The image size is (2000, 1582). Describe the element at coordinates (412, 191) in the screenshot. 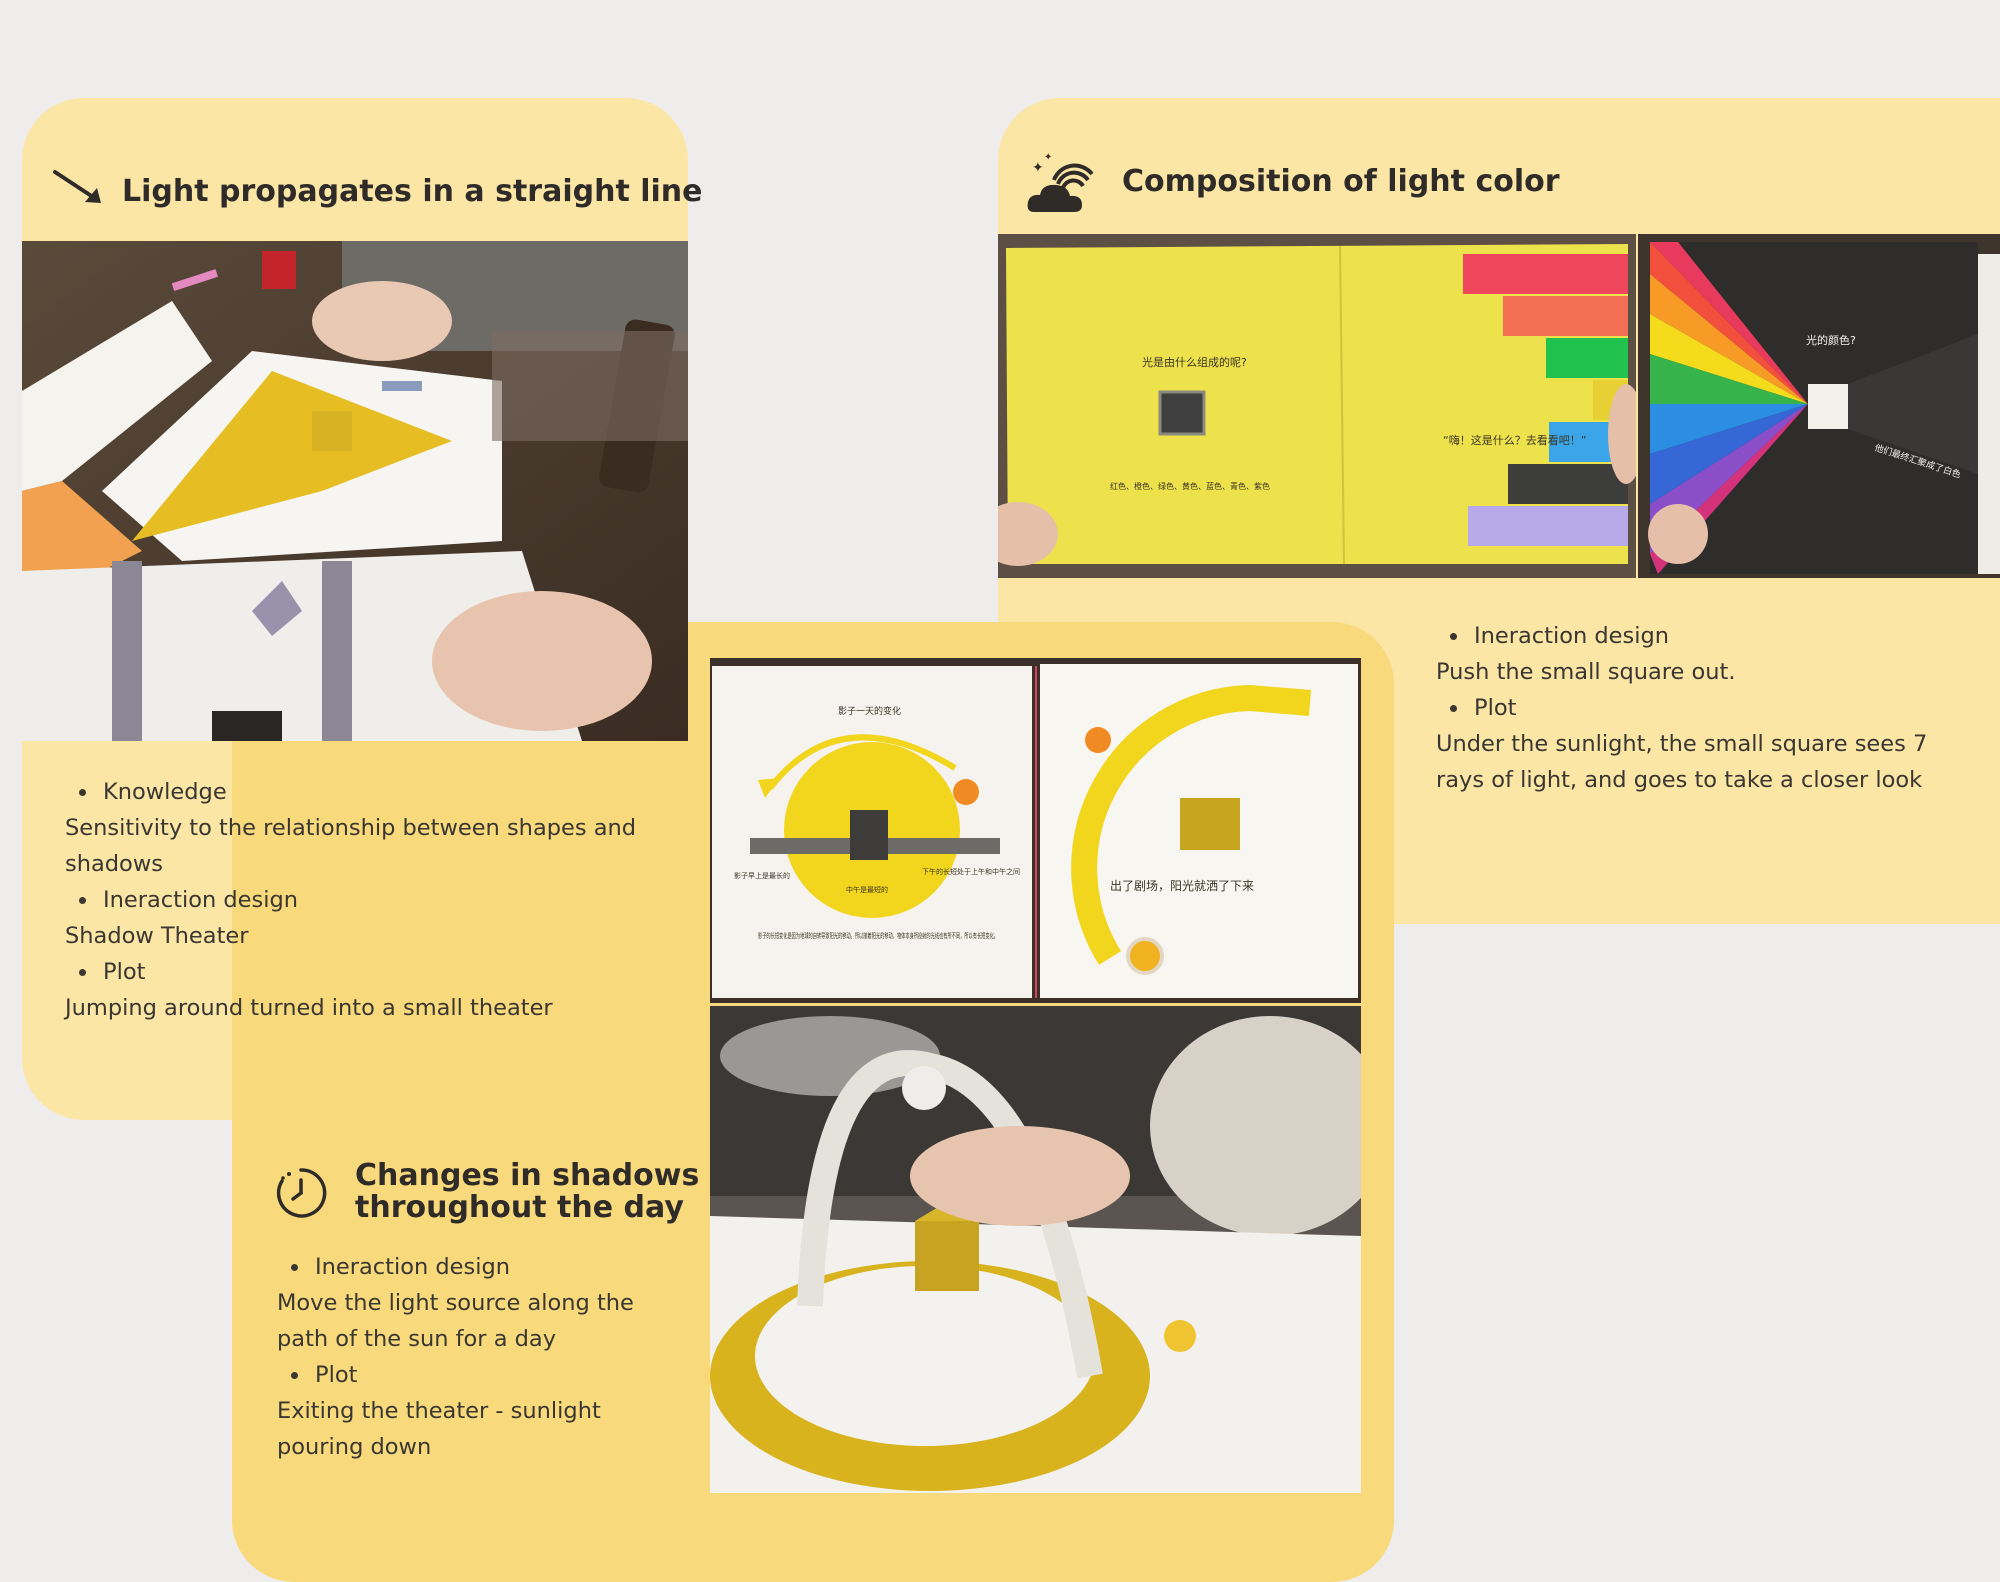

I see `straight-line-title: Light propagates in a straight line` at that location.